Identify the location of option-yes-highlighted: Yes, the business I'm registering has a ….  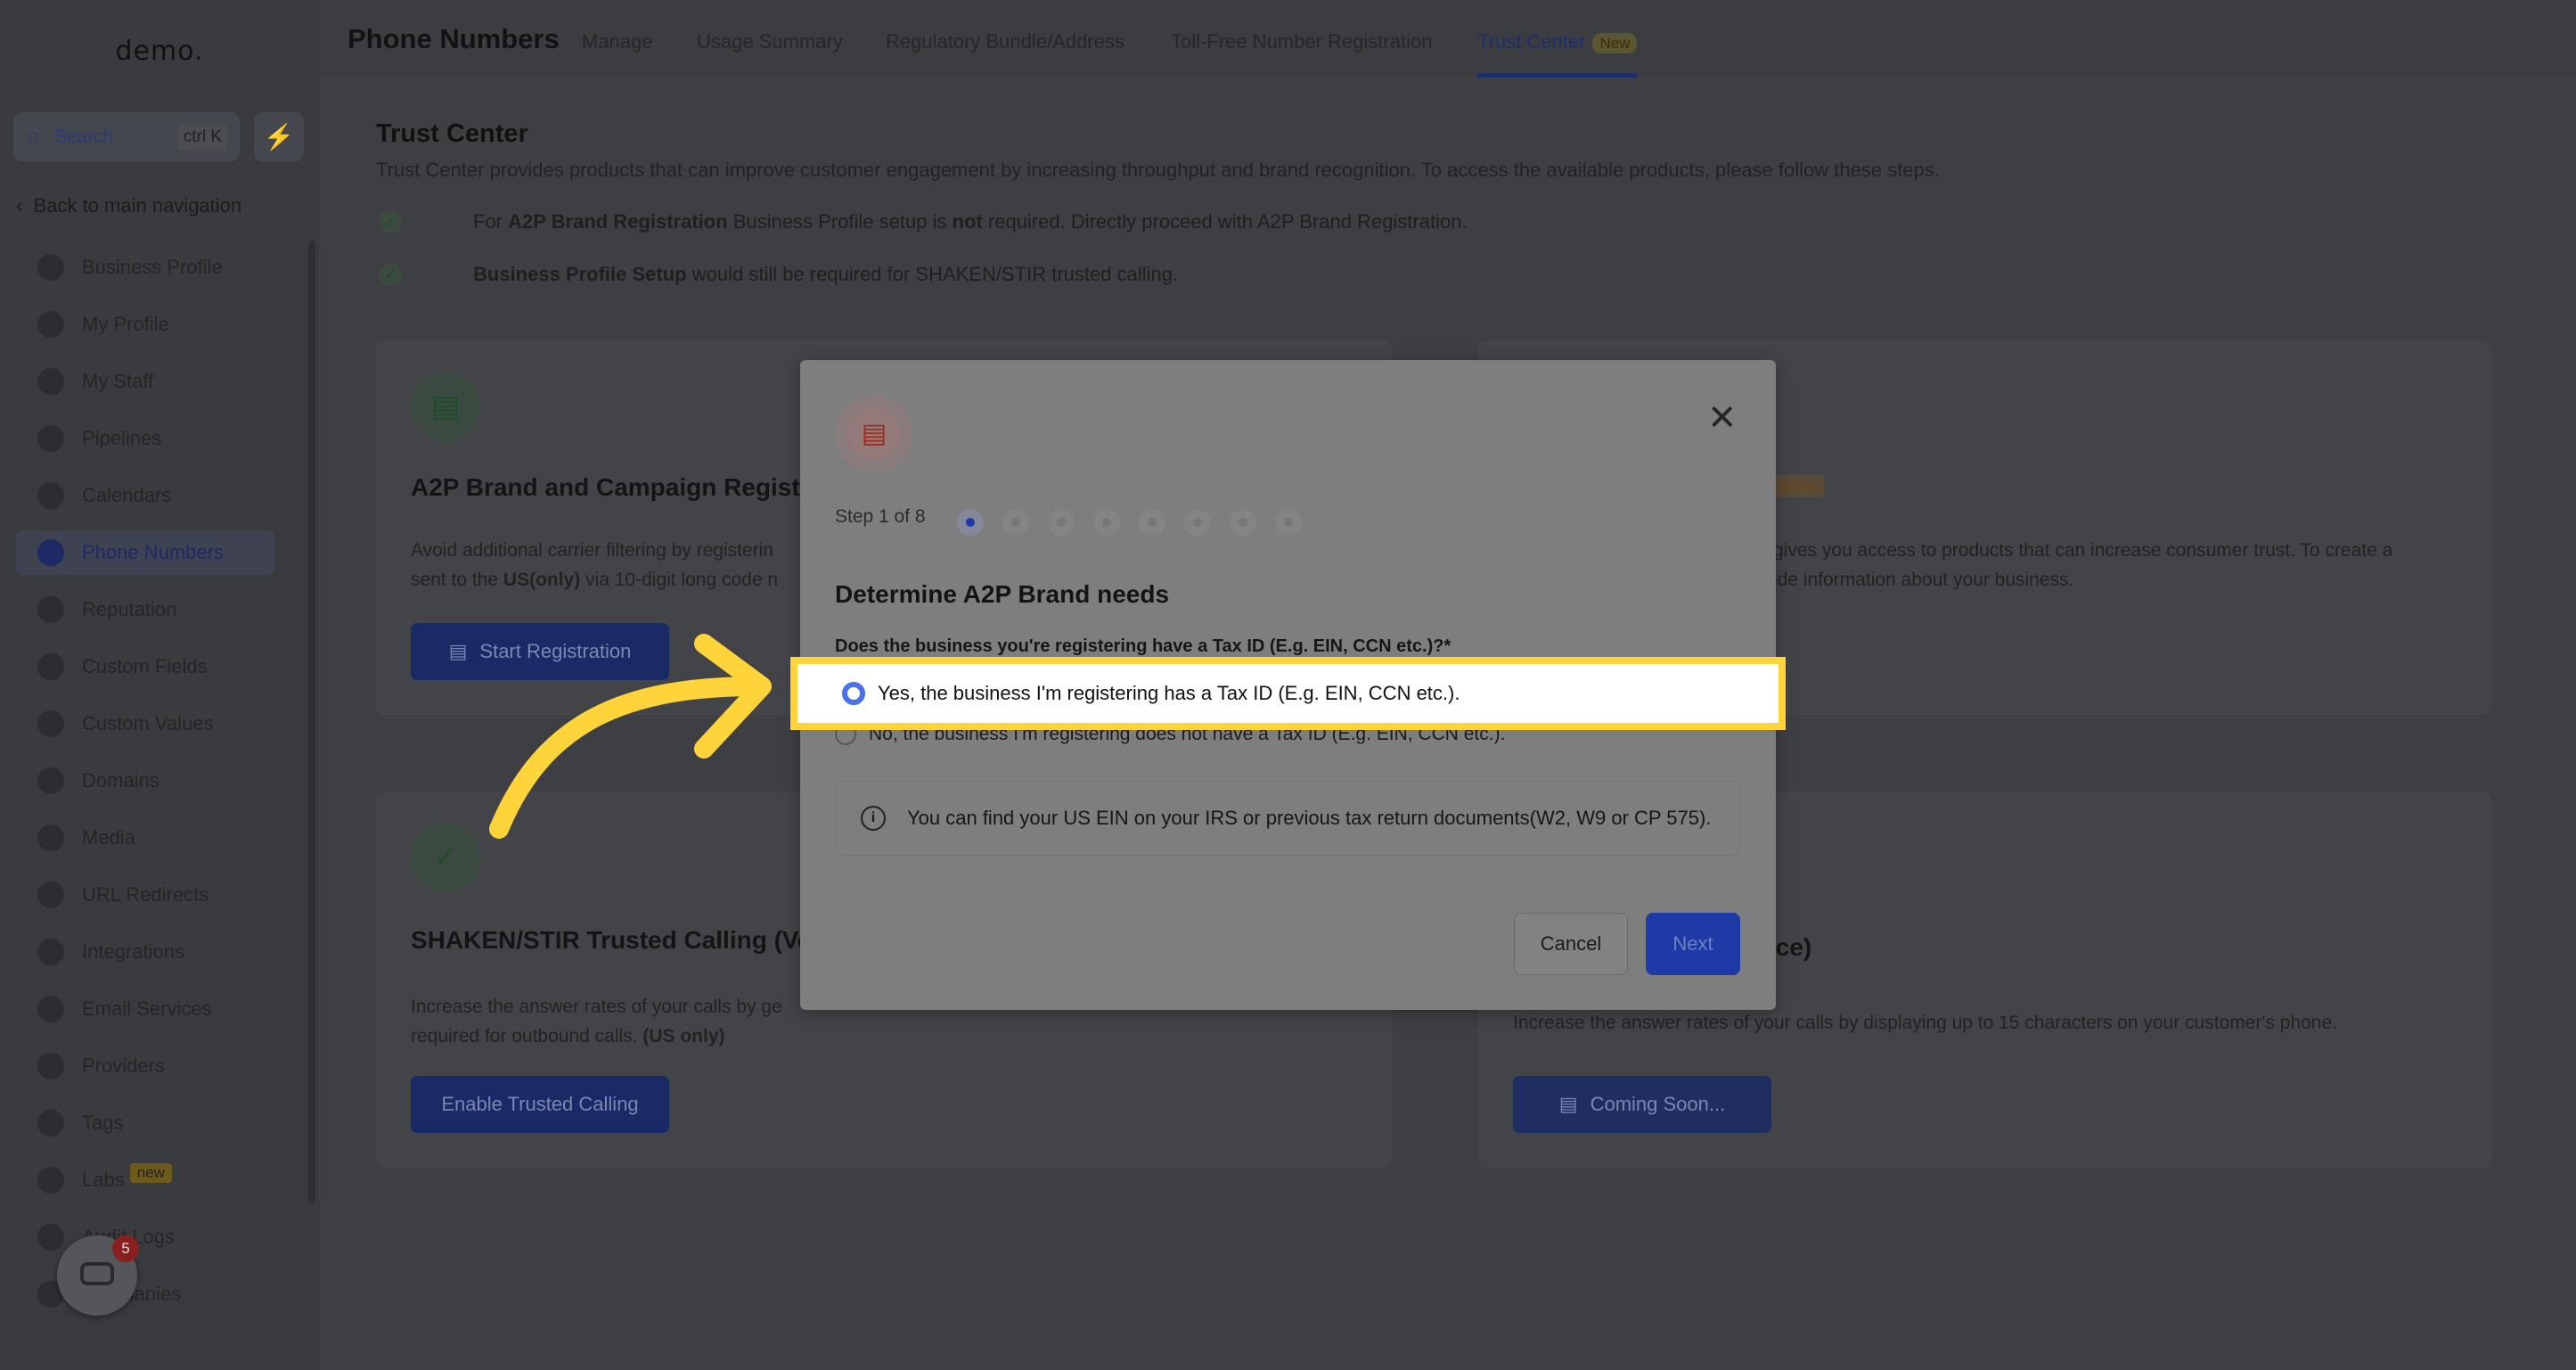
(1288, 693).